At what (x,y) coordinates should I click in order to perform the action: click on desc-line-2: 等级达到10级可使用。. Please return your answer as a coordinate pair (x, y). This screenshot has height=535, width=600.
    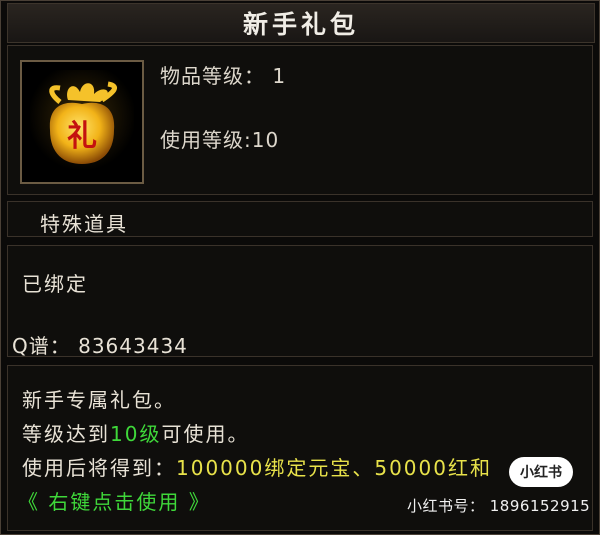
    Looking at the image, I should click on (135, 432).